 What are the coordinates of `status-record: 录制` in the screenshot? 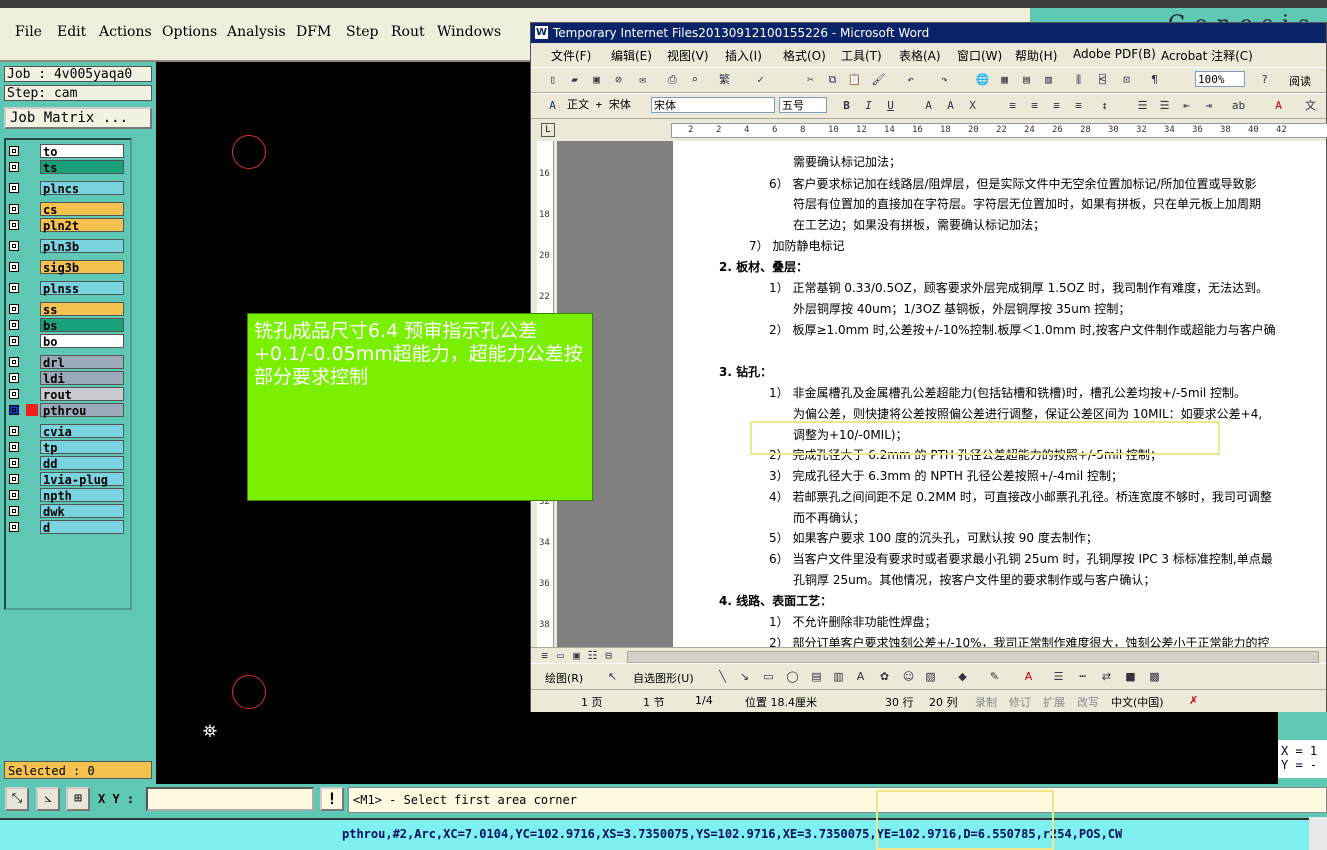 It's located at (986, 702).